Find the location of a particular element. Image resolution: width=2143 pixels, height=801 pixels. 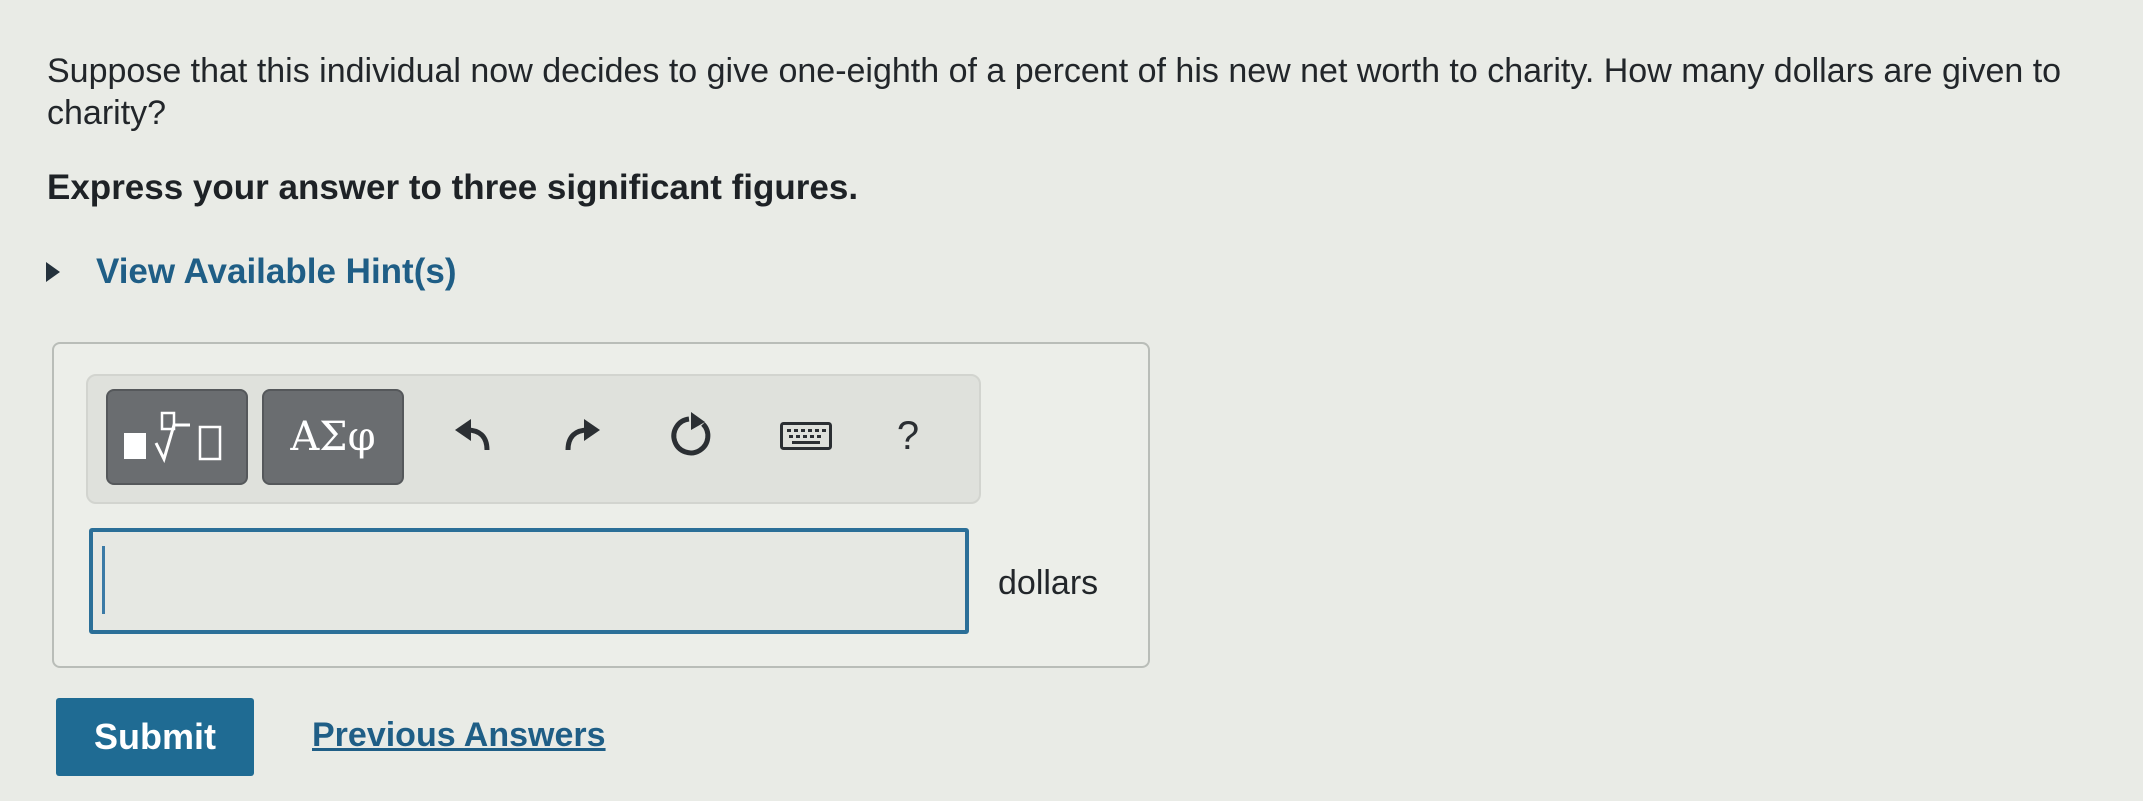

view-hints-toggle: View Available Hint(s) is located at coordinates (251, 272).